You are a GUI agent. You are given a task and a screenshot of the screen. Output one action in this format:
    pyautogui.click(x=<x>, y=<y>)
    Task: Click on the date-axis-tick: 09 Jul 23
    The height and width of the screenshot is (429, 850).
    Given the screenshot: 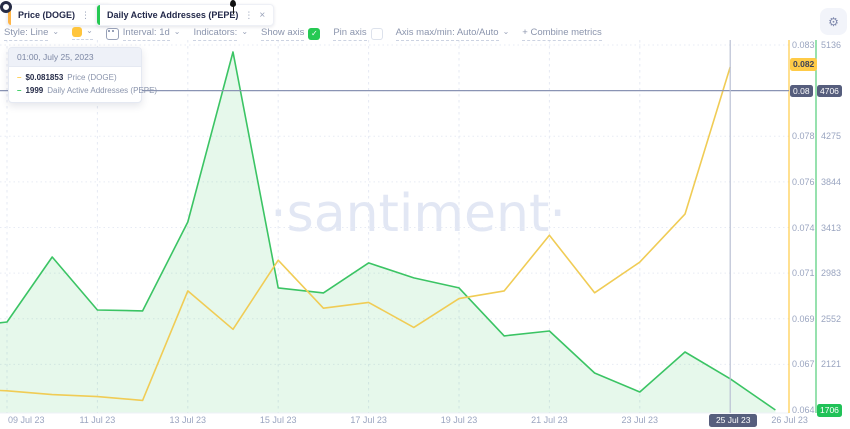 What is the action you would take?
    pyautogui.click(x=26, y=420)
    